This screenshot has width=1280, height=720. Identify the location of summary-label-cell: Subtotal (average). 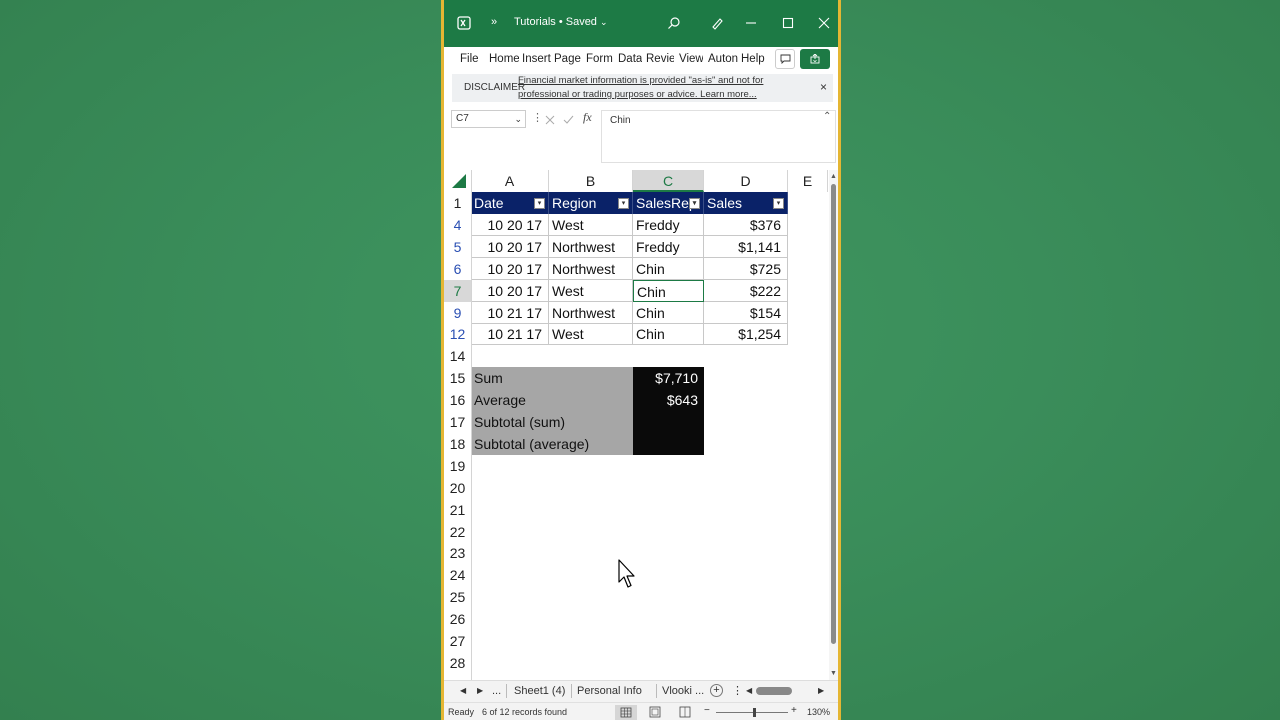
(552, 443).